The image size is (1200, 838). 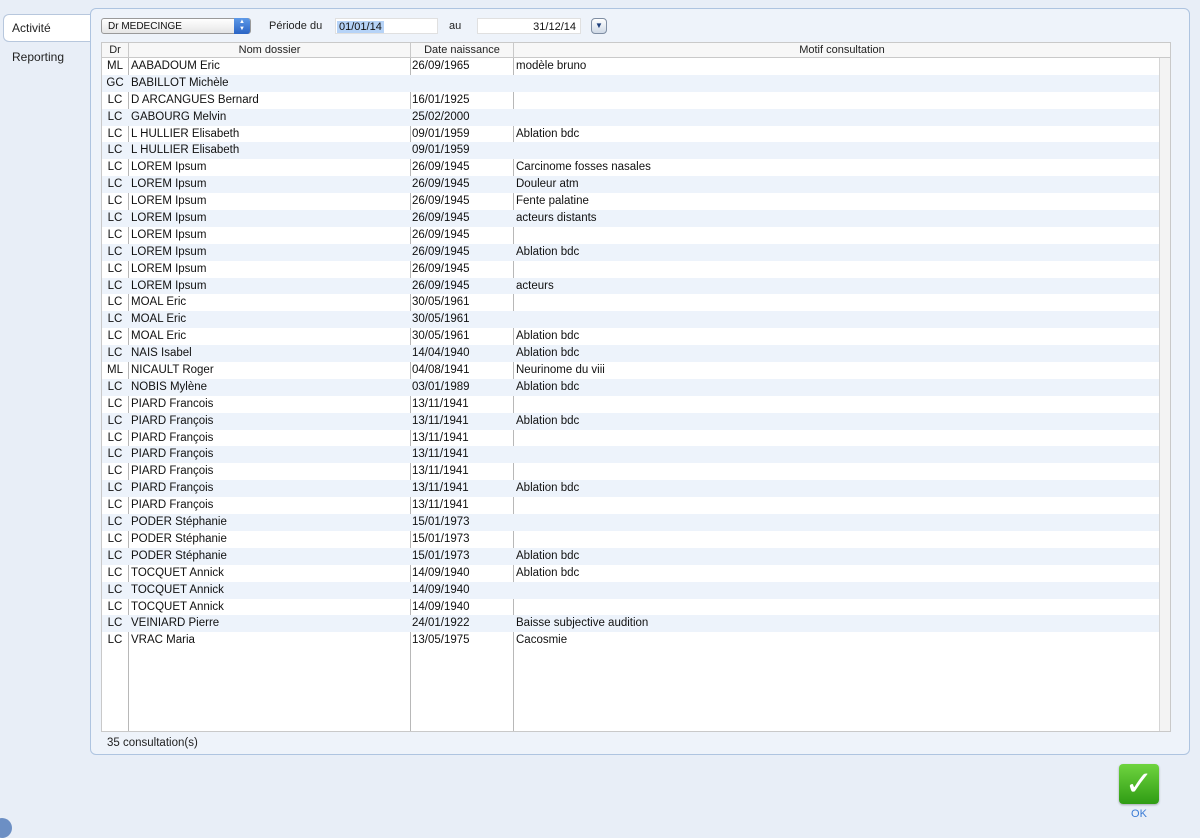 What do you see at coordinates (630, 252) in the screenshot?
I see `table-row: LC LOREM Ipsum 26/09/1945 Ablation bdc` at bounding box center [630, 252].